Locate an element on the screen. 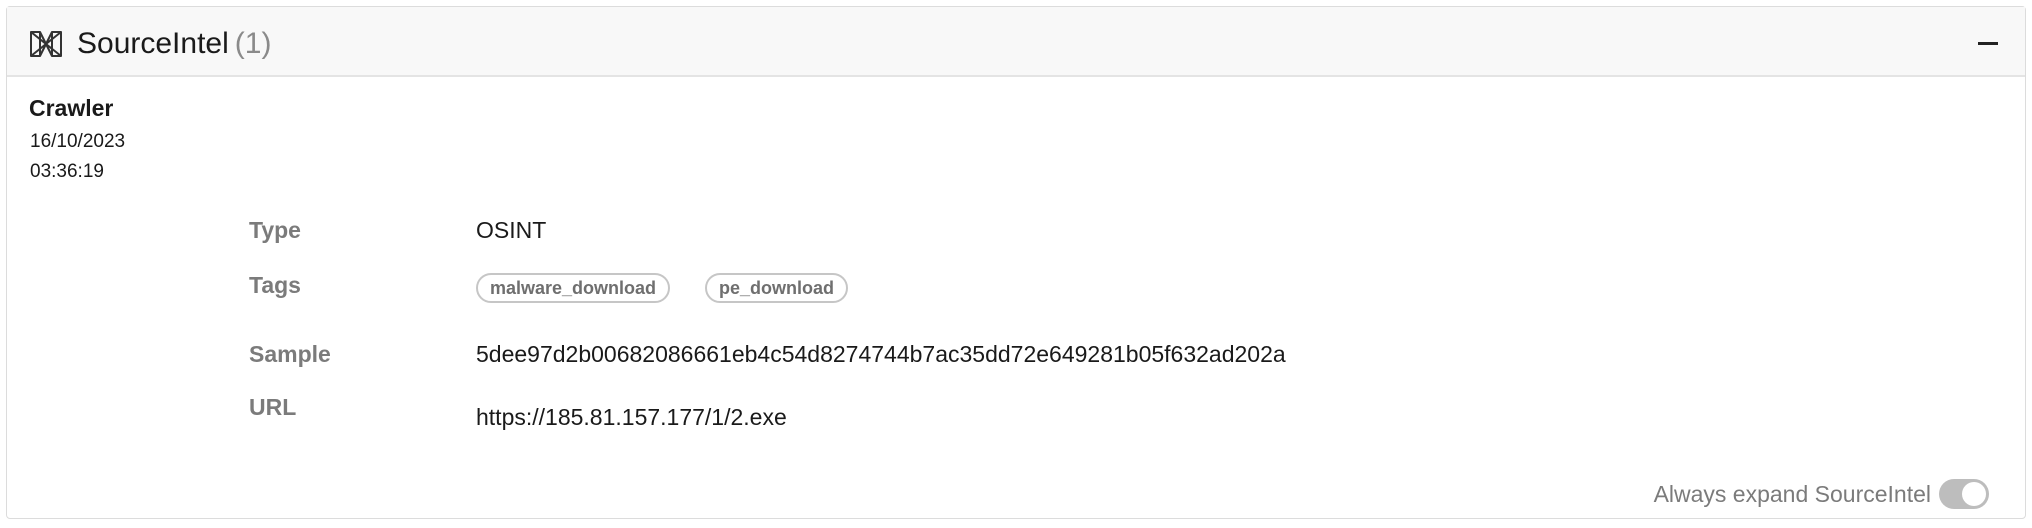  panel-count: (1) is located at coordinates (253, 43).